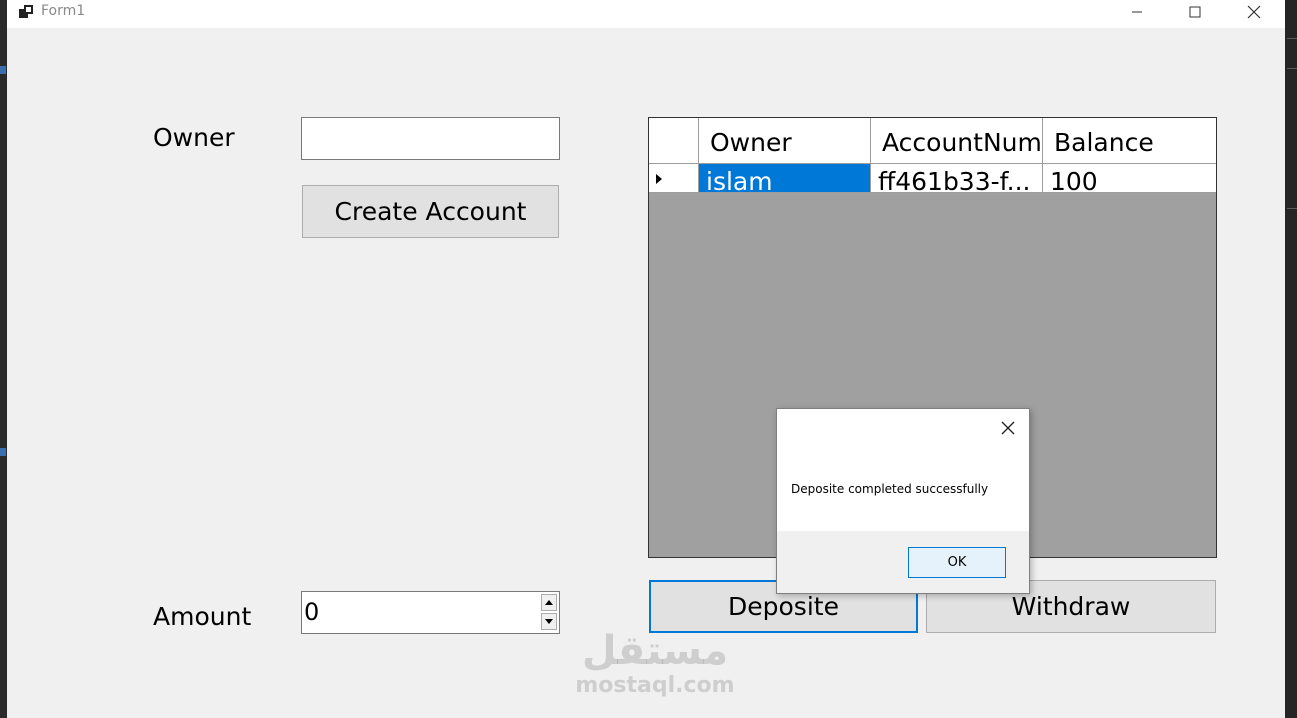  I want to click on app-form-icon, so click(26, 11).